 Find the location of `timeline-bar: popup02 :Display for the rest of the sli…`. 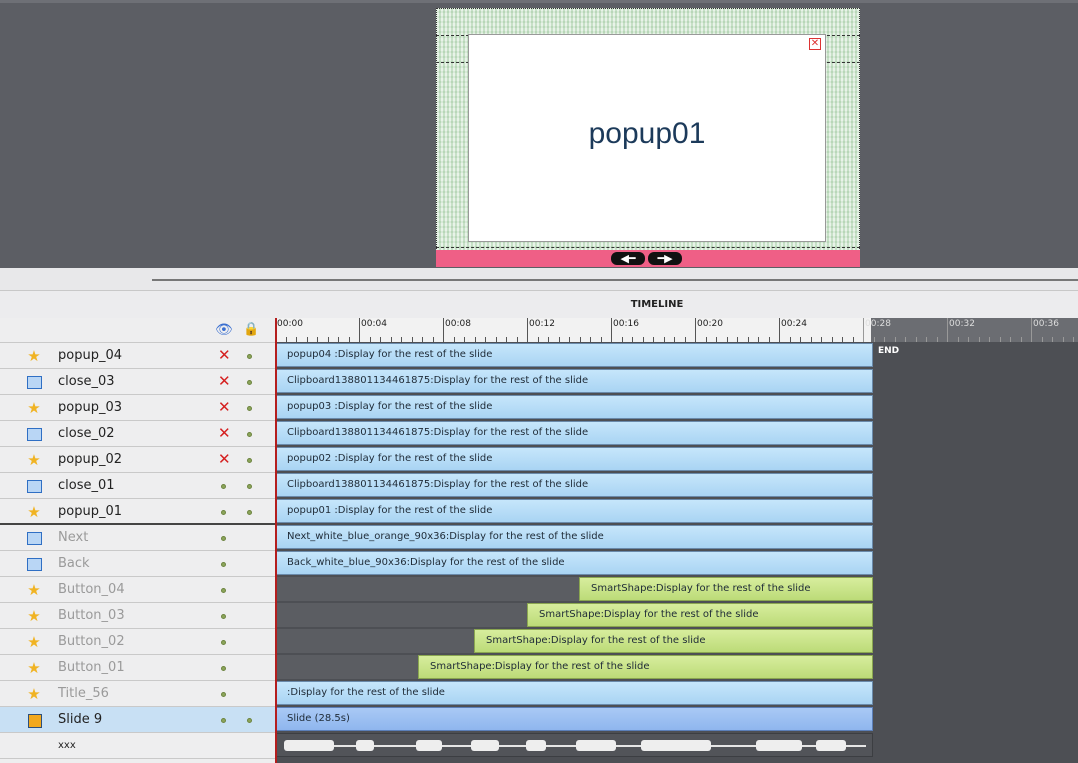

timeline-bar: popup02 :Display for the rest of the sli… is located at coordinates (574, 459).